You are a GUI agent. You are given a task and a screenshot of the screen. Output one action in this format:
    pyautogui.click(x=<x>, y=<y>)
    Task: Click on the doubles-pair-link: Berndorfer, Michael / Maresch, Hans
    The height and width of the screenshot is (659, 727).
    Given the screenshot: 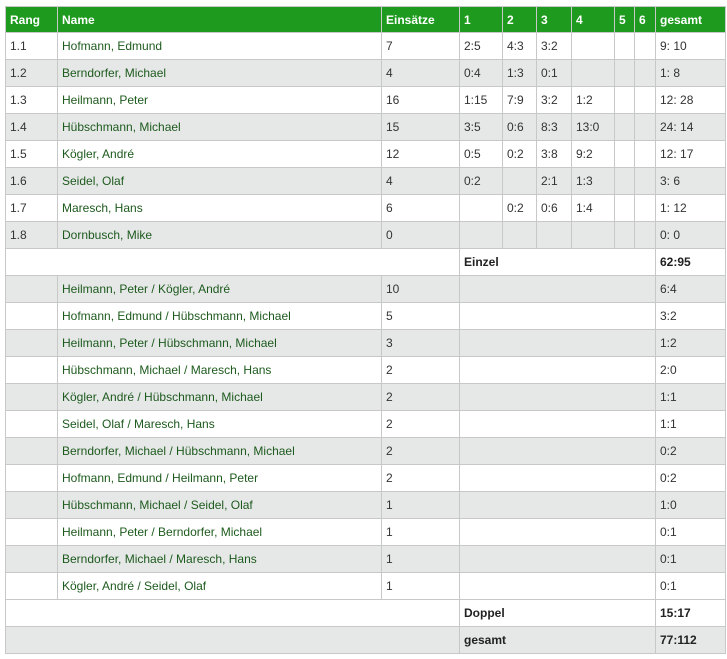 What is the action you would take?
    pyautogui.click(x=219, y=559)
    